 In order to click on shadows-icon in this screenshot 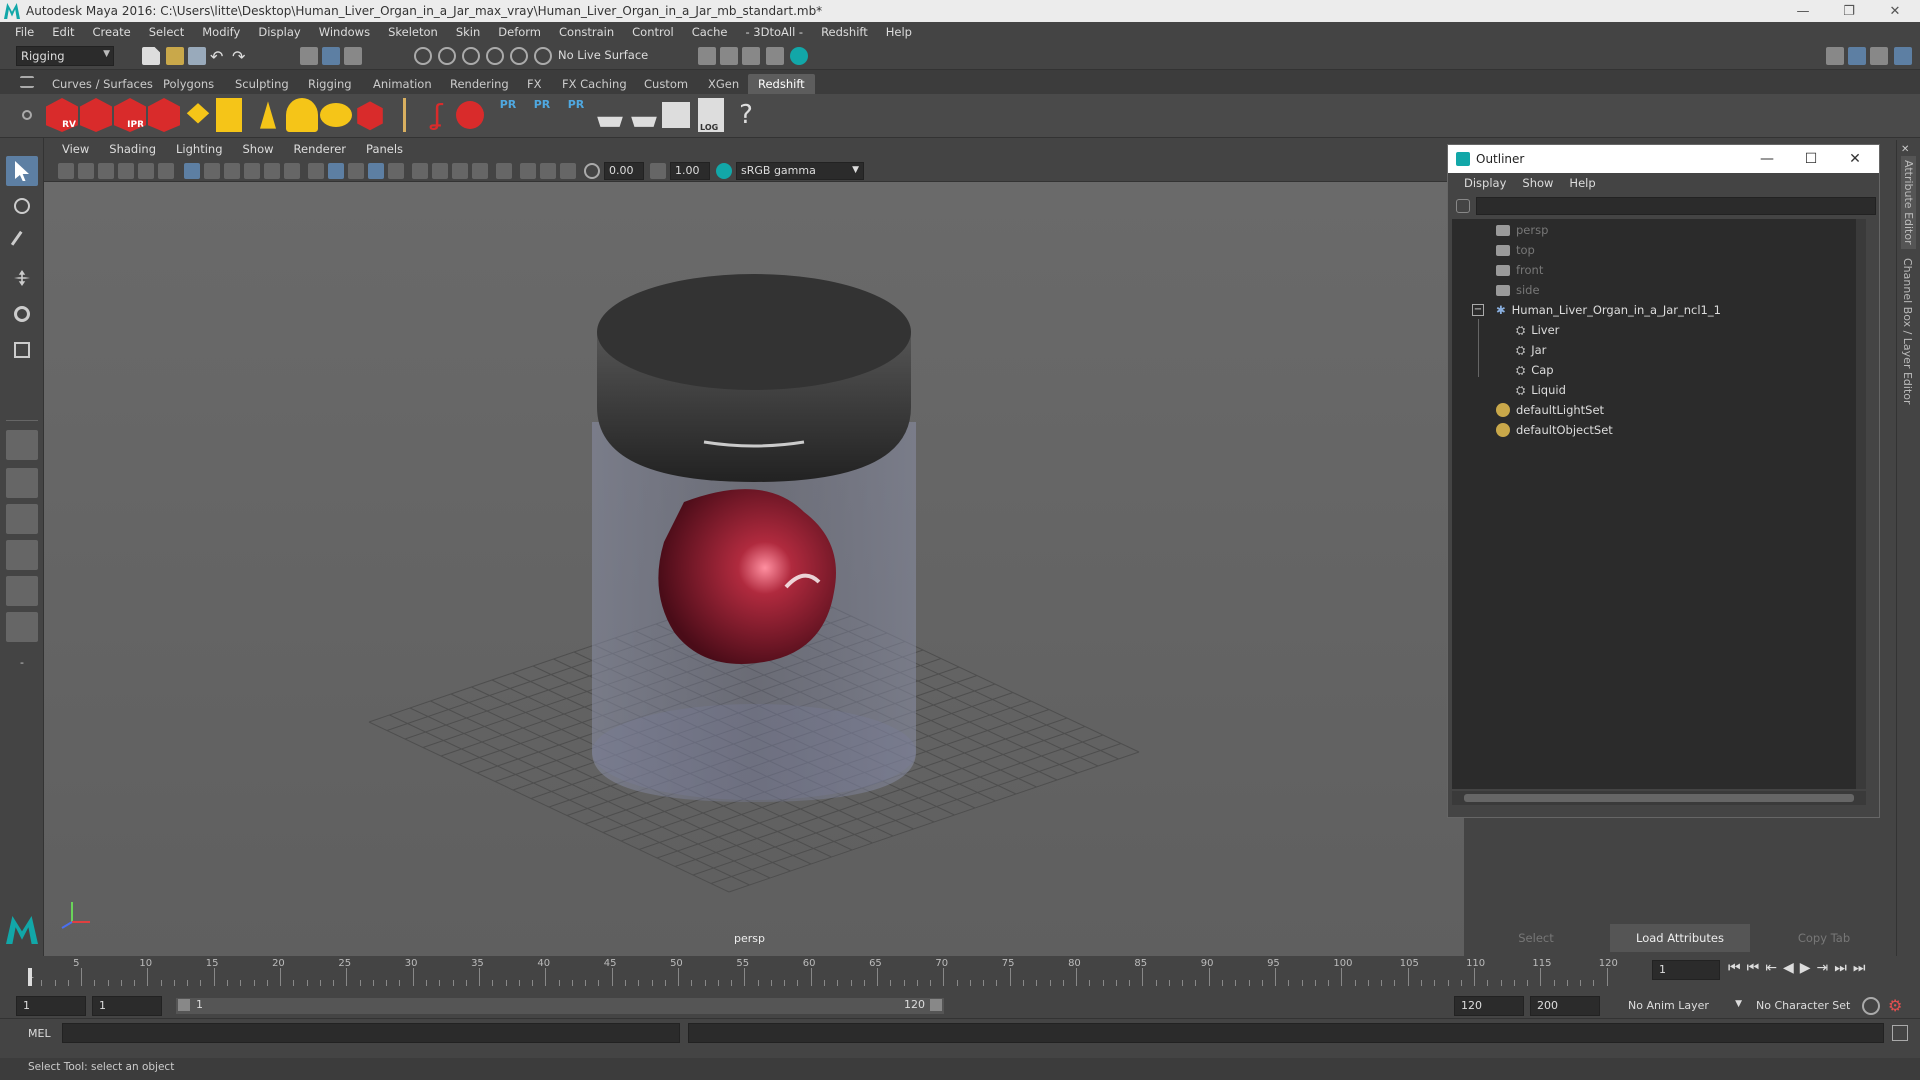, I will do `click(420, 171)`.